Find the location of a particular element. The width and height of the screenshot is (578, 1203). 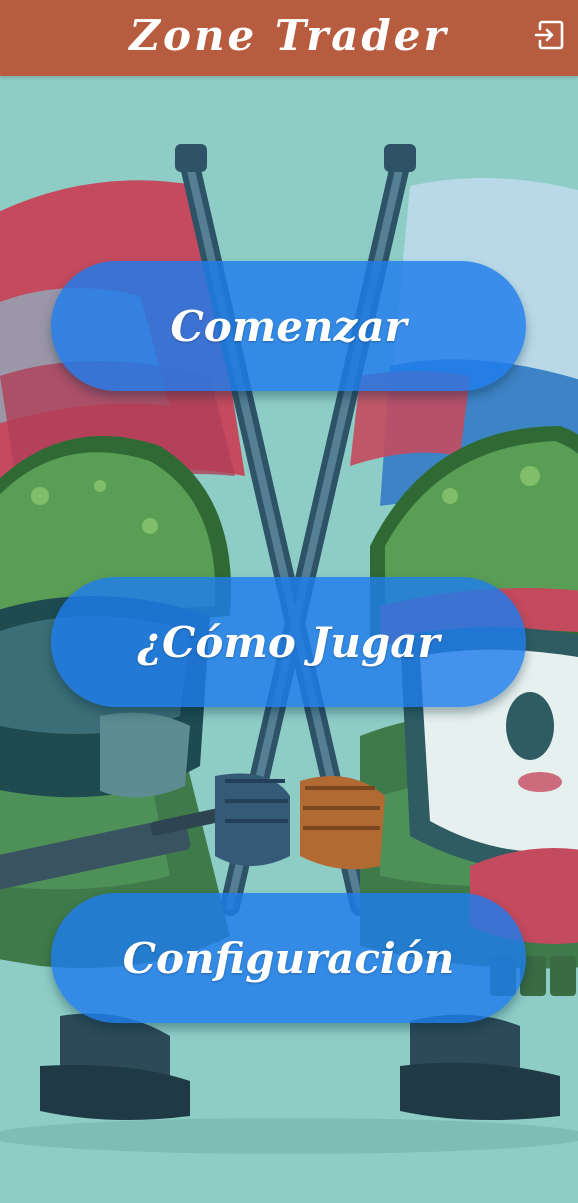

settings-button: Configuración is located at coordinates (288, 958).